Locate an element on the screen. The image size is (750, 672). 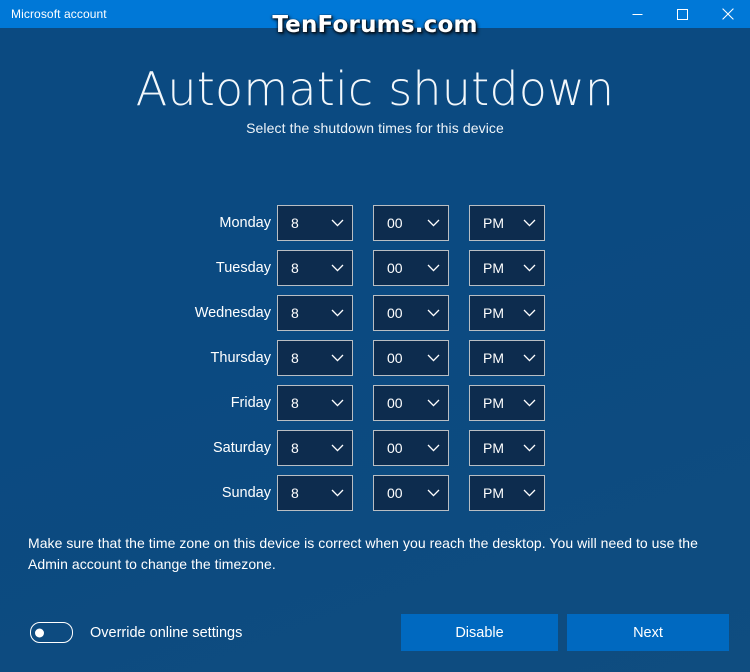
day-label: Saturday is located at coordinates (241, 448).